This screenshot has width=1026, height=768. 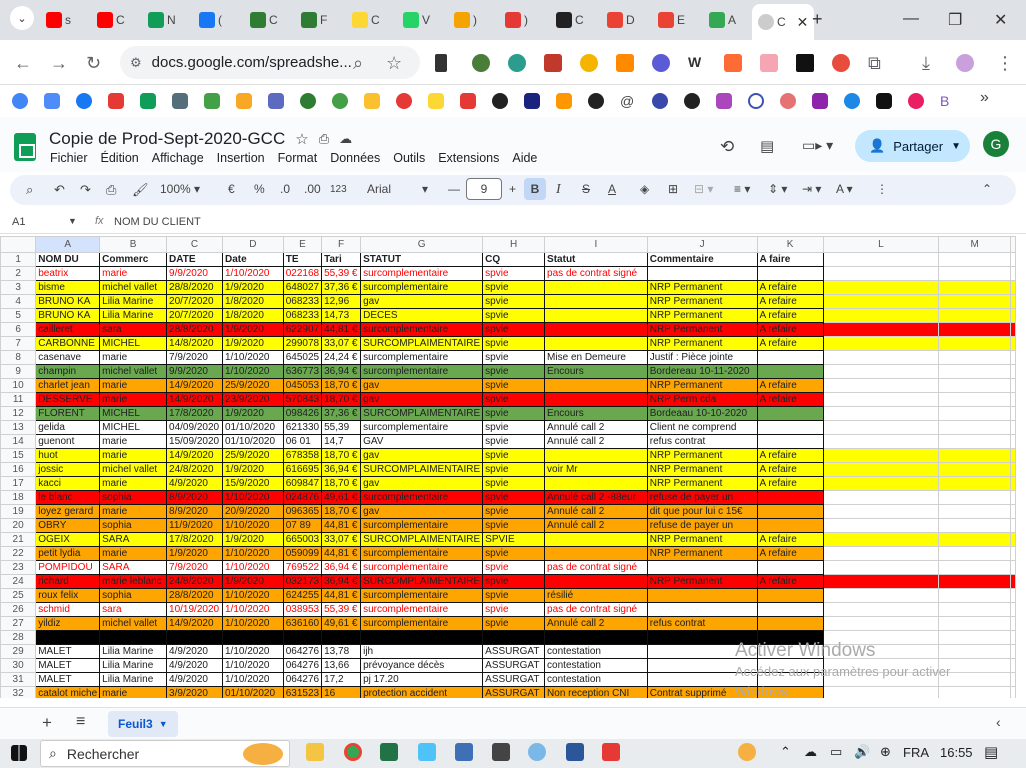 What do you see at coordinates (194, 385) in the screenshot?
I see `cell: 14/9/2020` at bounding box center [194, 385].